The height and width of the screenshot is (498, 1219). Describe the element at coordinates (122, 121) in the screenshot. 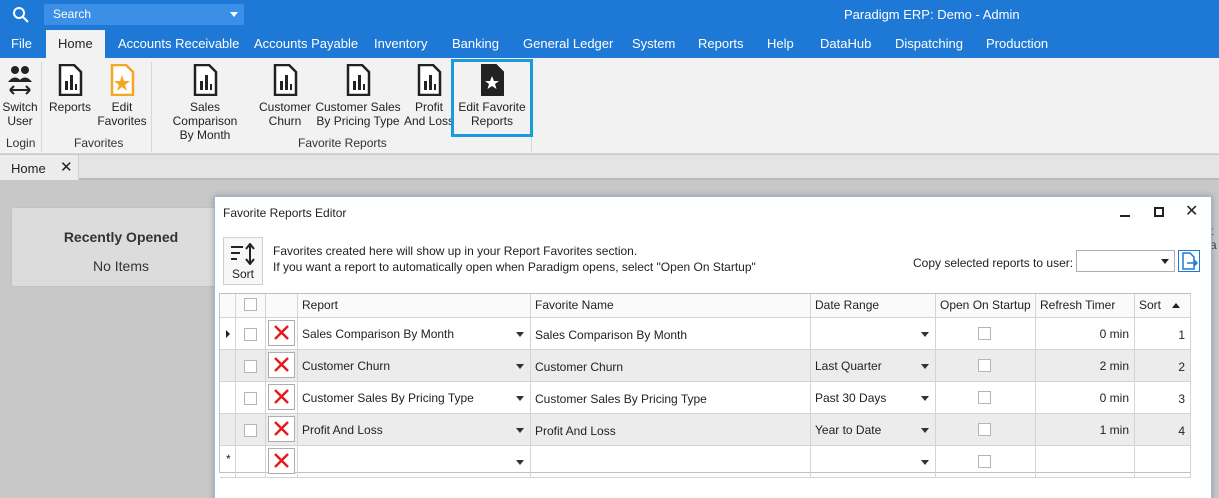

I see `edit-favorites-label-2: Favorites` at that location.